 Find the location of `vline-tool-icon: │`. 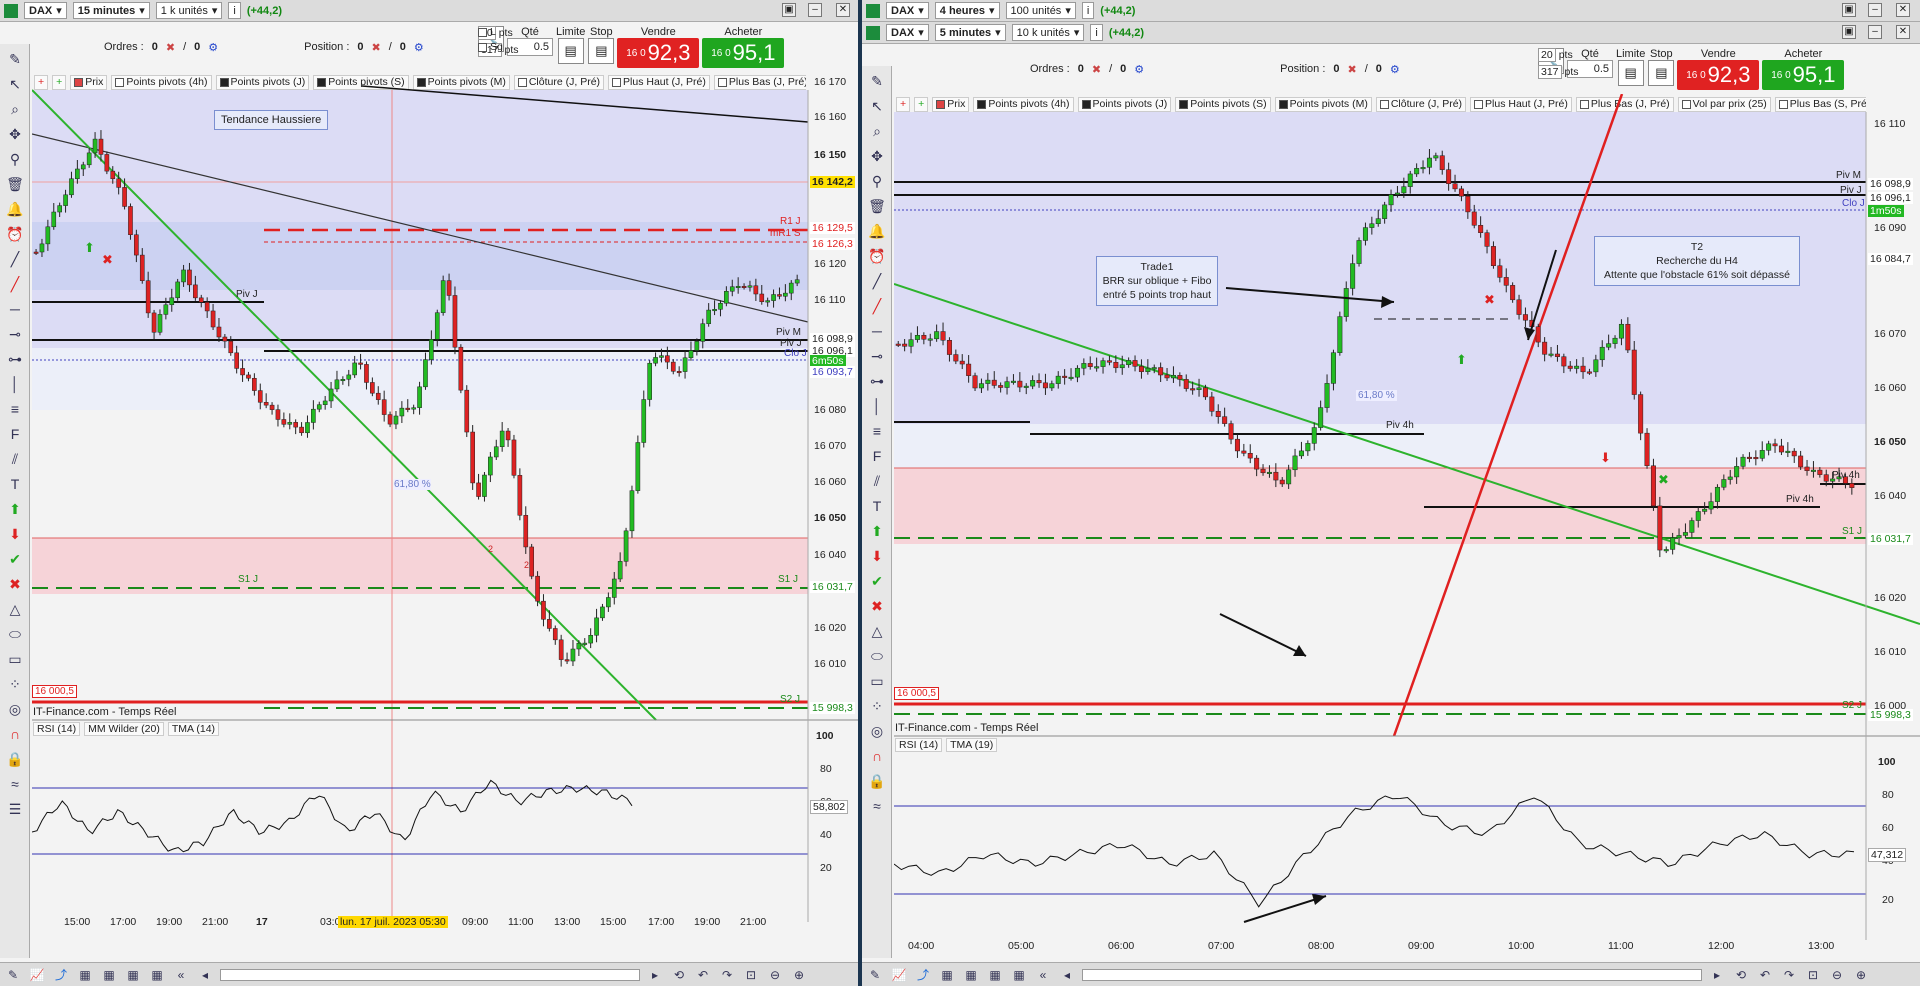

vline-tool-icon: │ is located at coordinates (15, 384).